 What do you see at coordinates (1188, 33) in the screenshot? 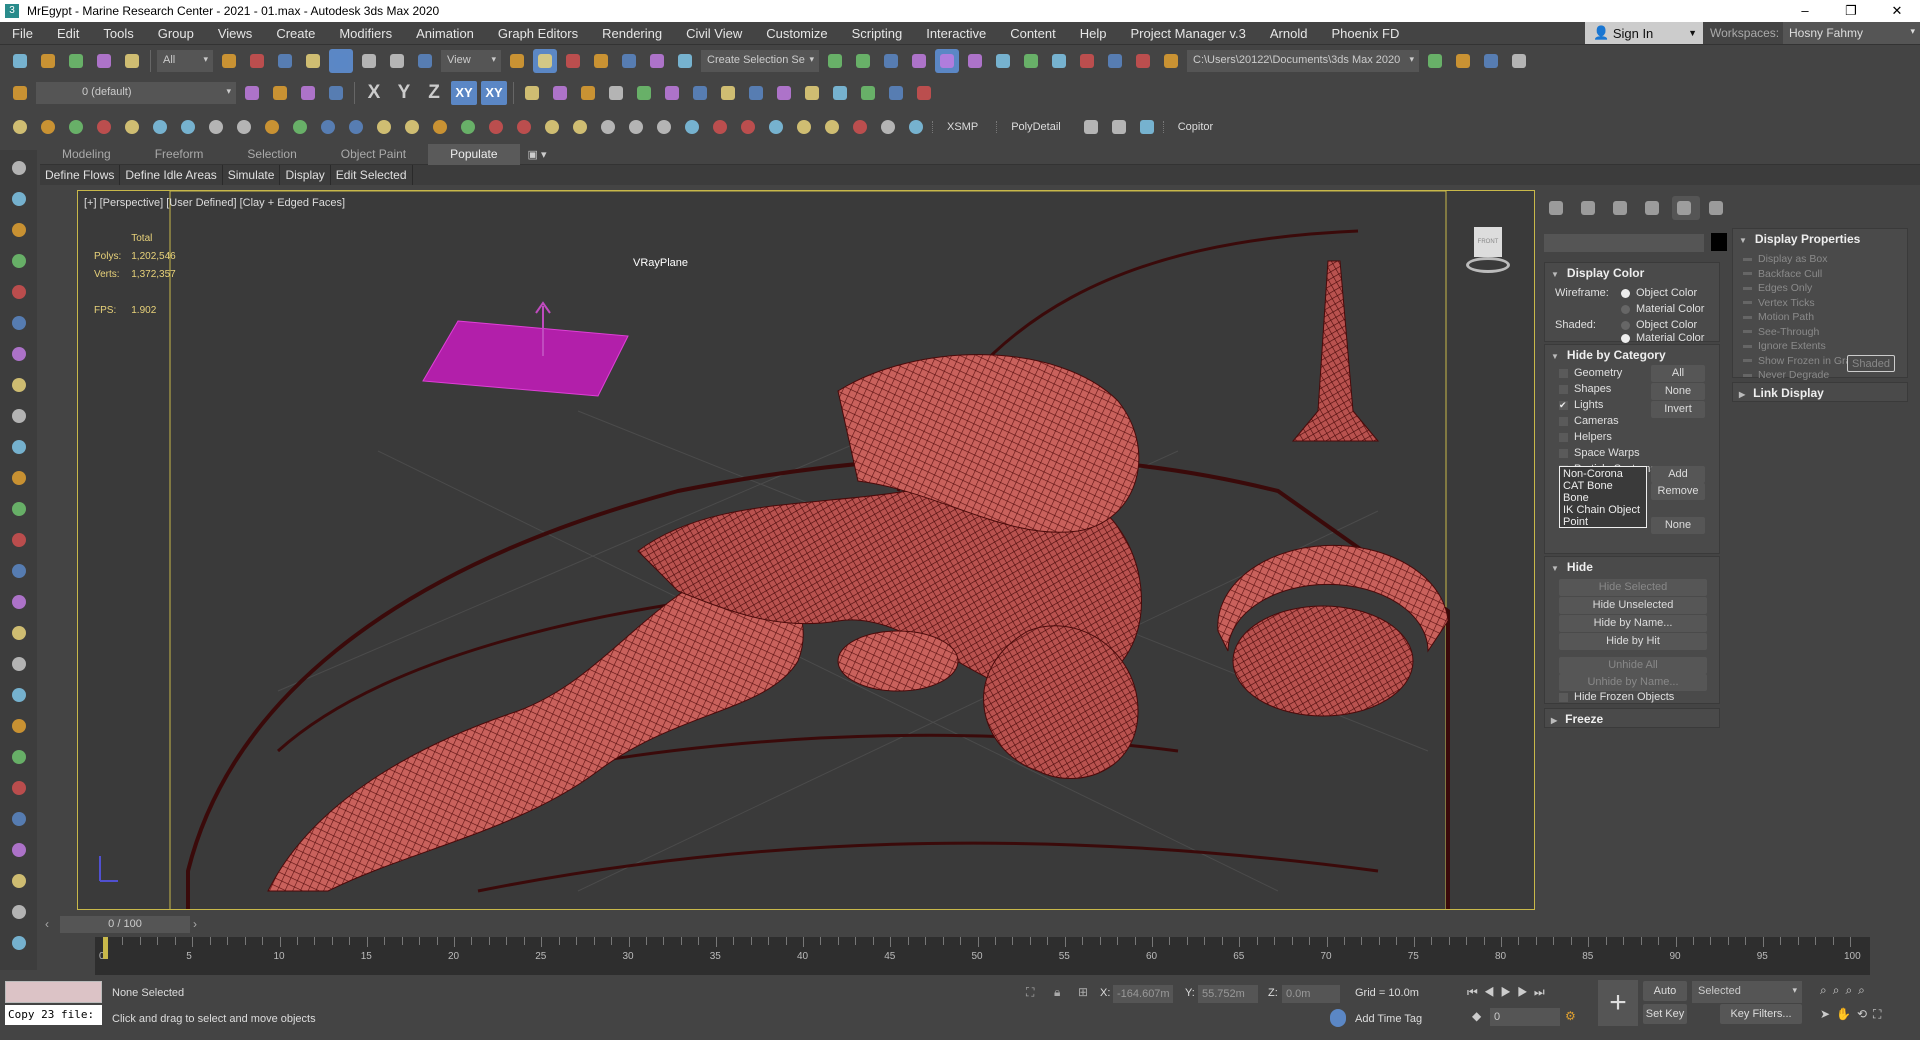
I see `menu-project-manager-v-3: Project Manager v.3` at bounding box center [1188, 33].